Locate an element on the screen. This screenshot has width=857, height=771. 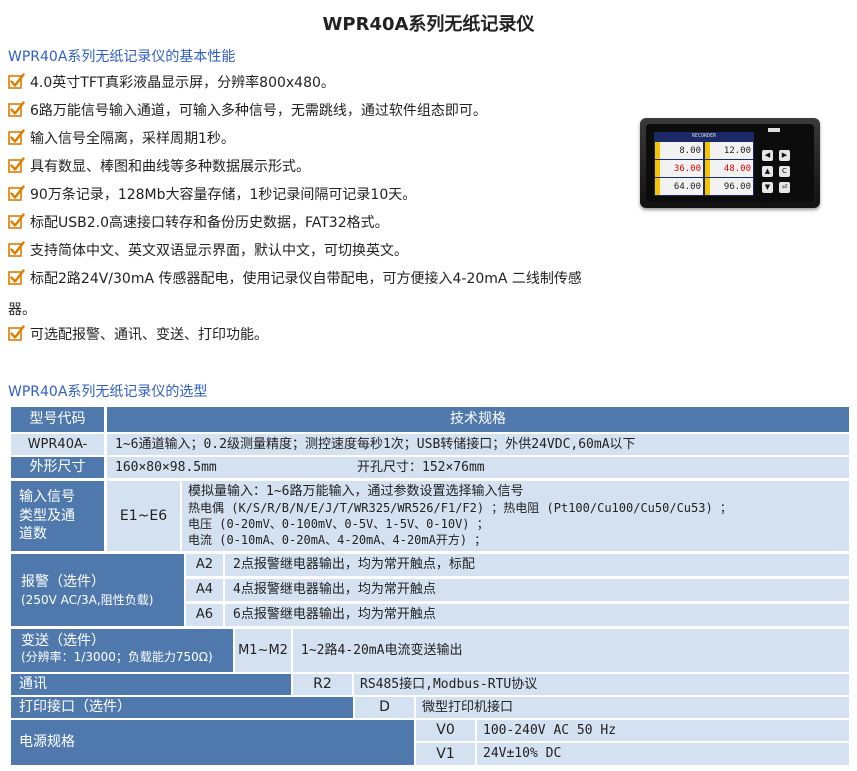
comm-label: 通讯 is located at coordinates (151, 684).